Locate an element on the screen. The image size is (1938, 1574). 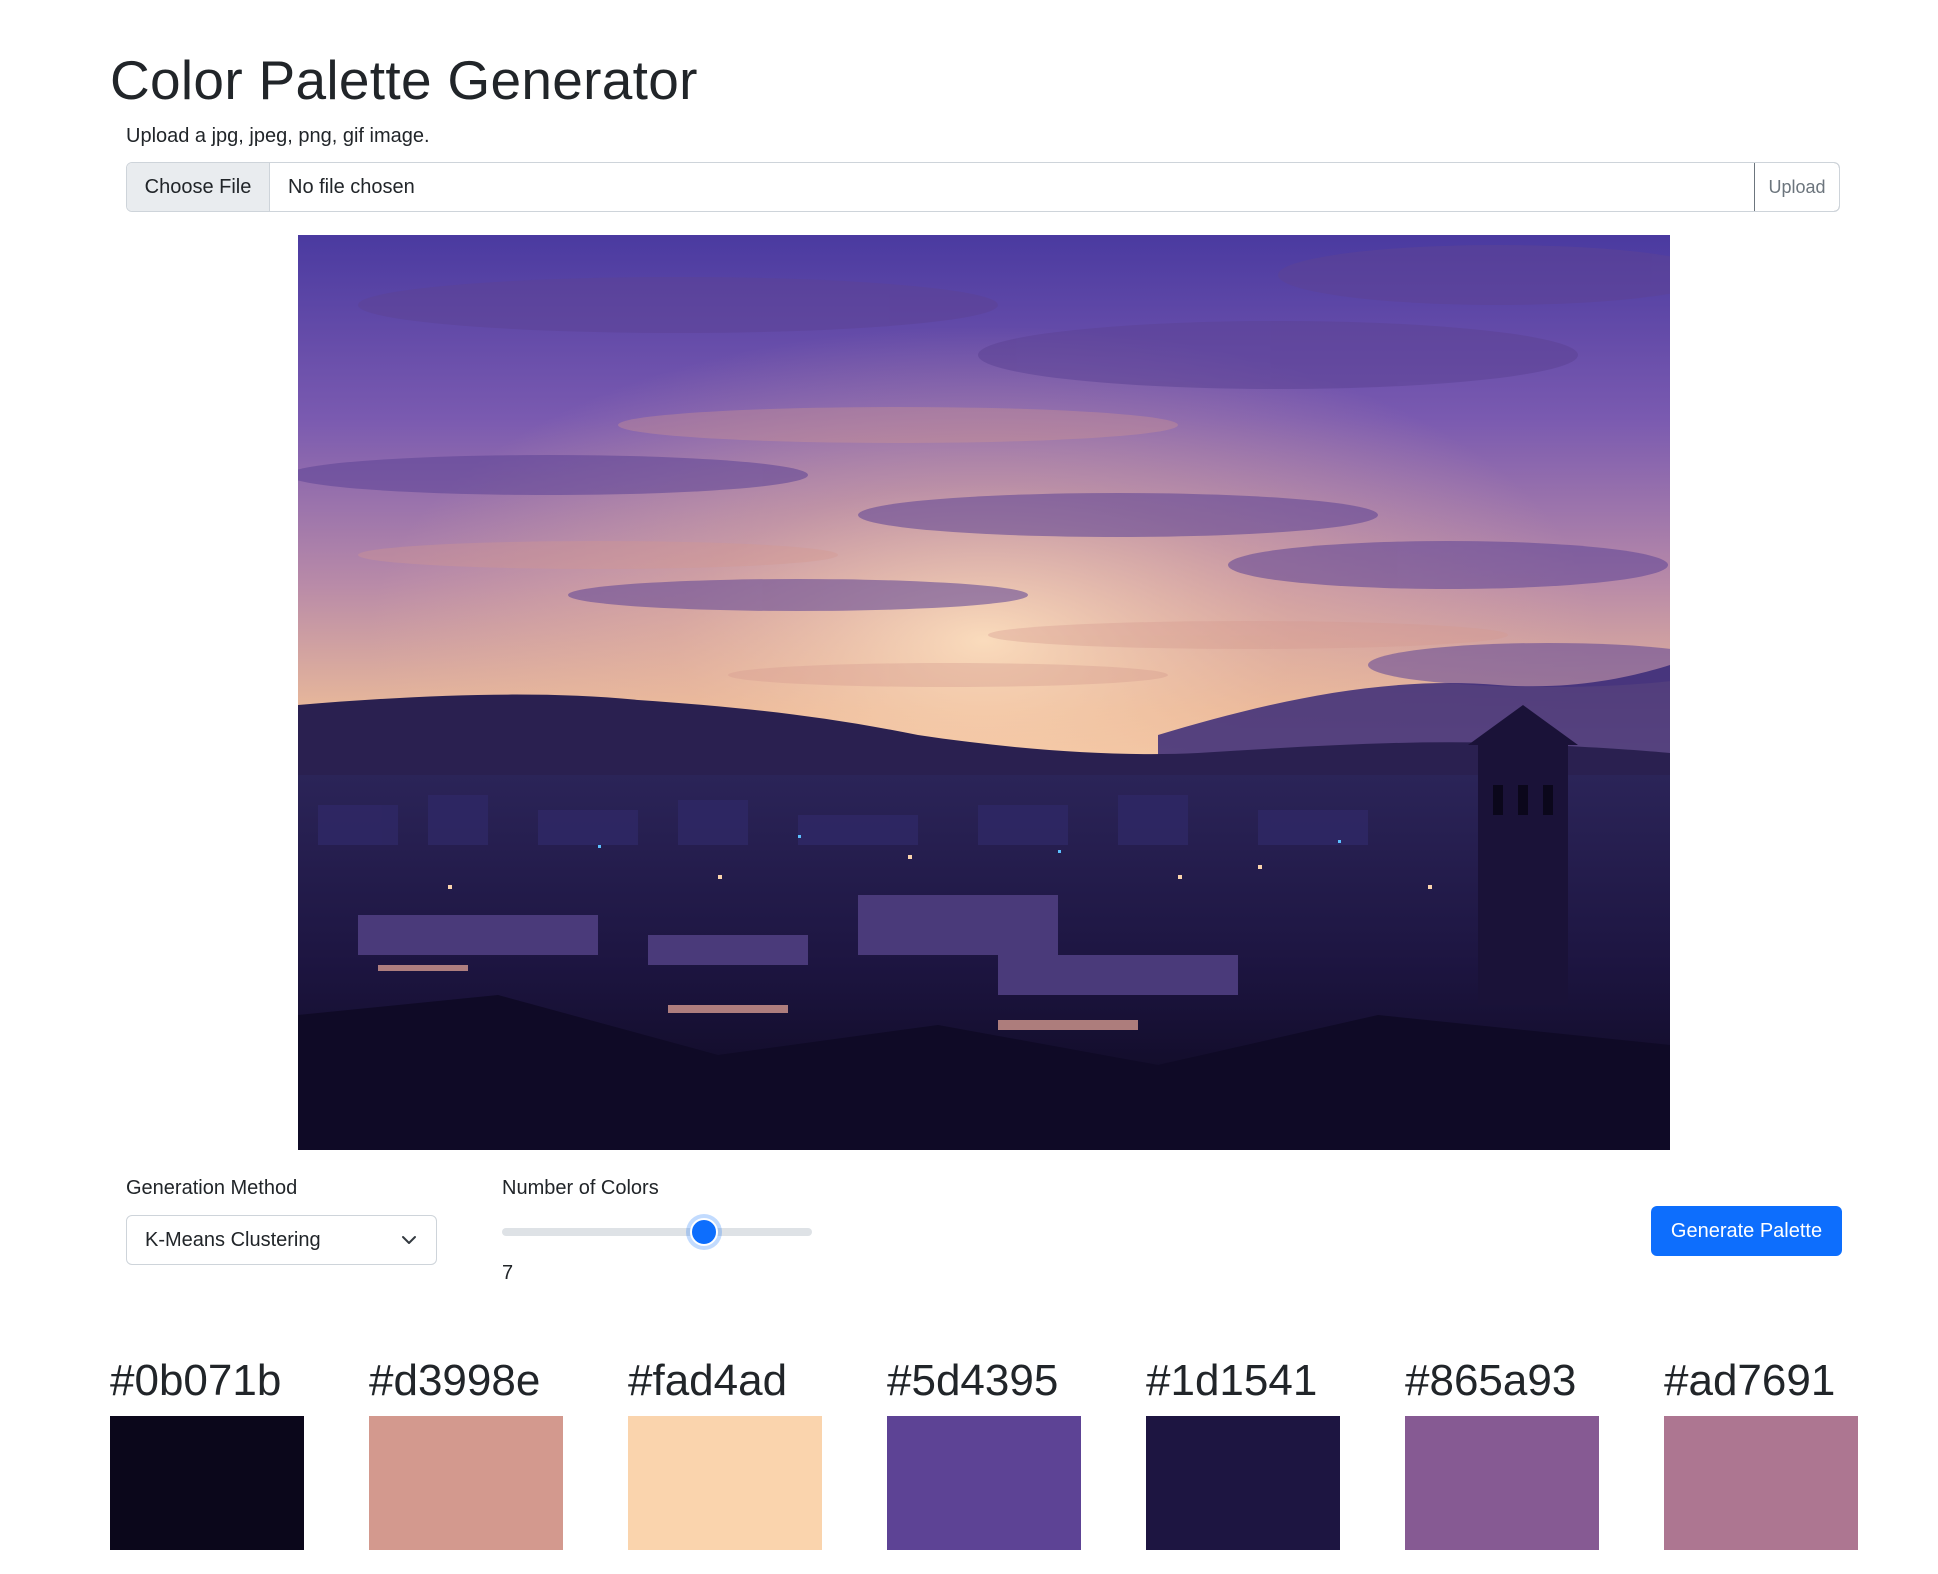
file-input-group: Choose File No file chosen Upload is located at coordinates (983, 187).